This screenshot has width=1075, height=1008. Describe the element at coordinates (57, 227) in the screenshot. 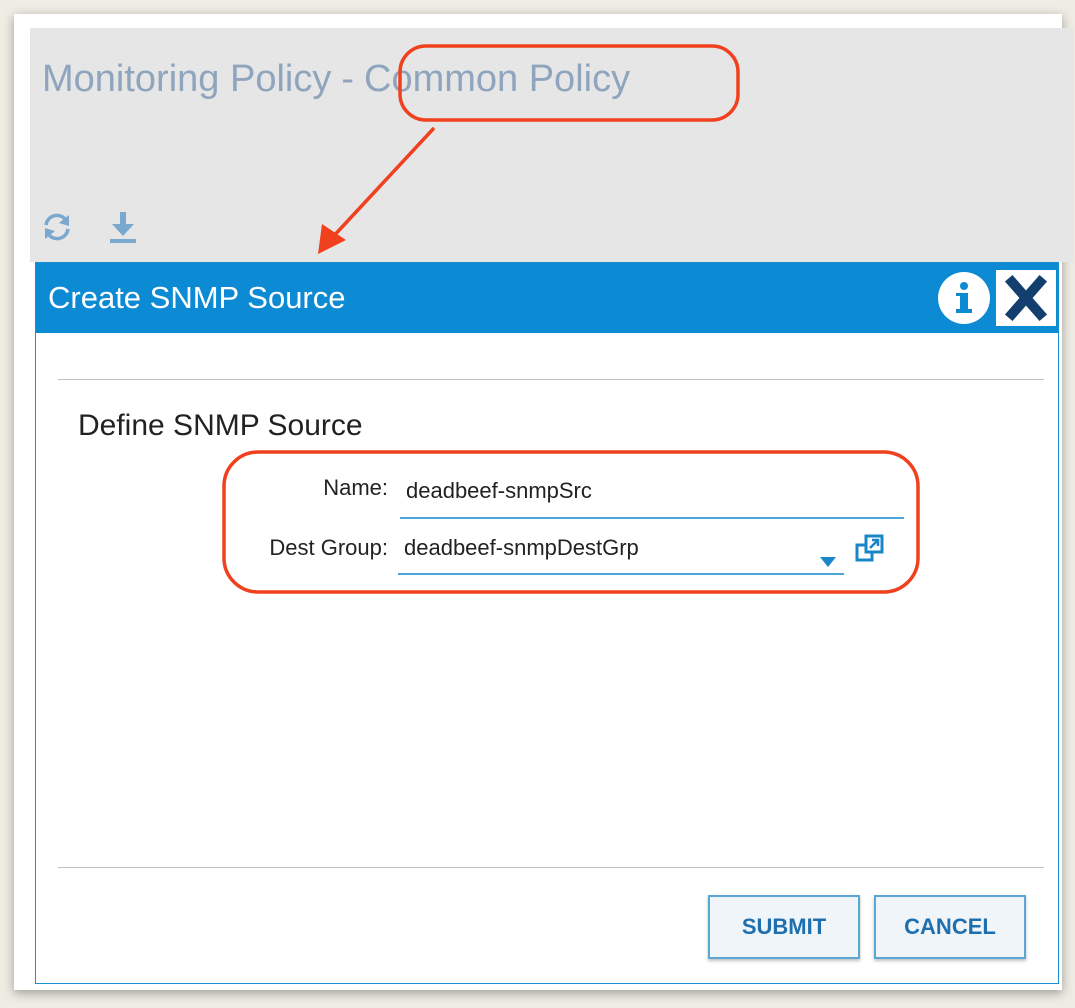

I see `refresh-icon` at that location.